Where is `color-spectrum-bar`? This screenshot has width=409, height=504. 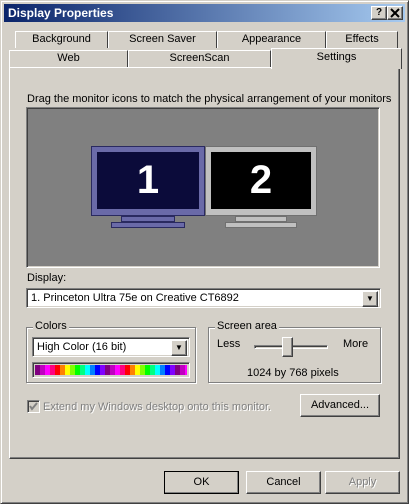
color-spectrum-bar is located at coordinates (111, 370).